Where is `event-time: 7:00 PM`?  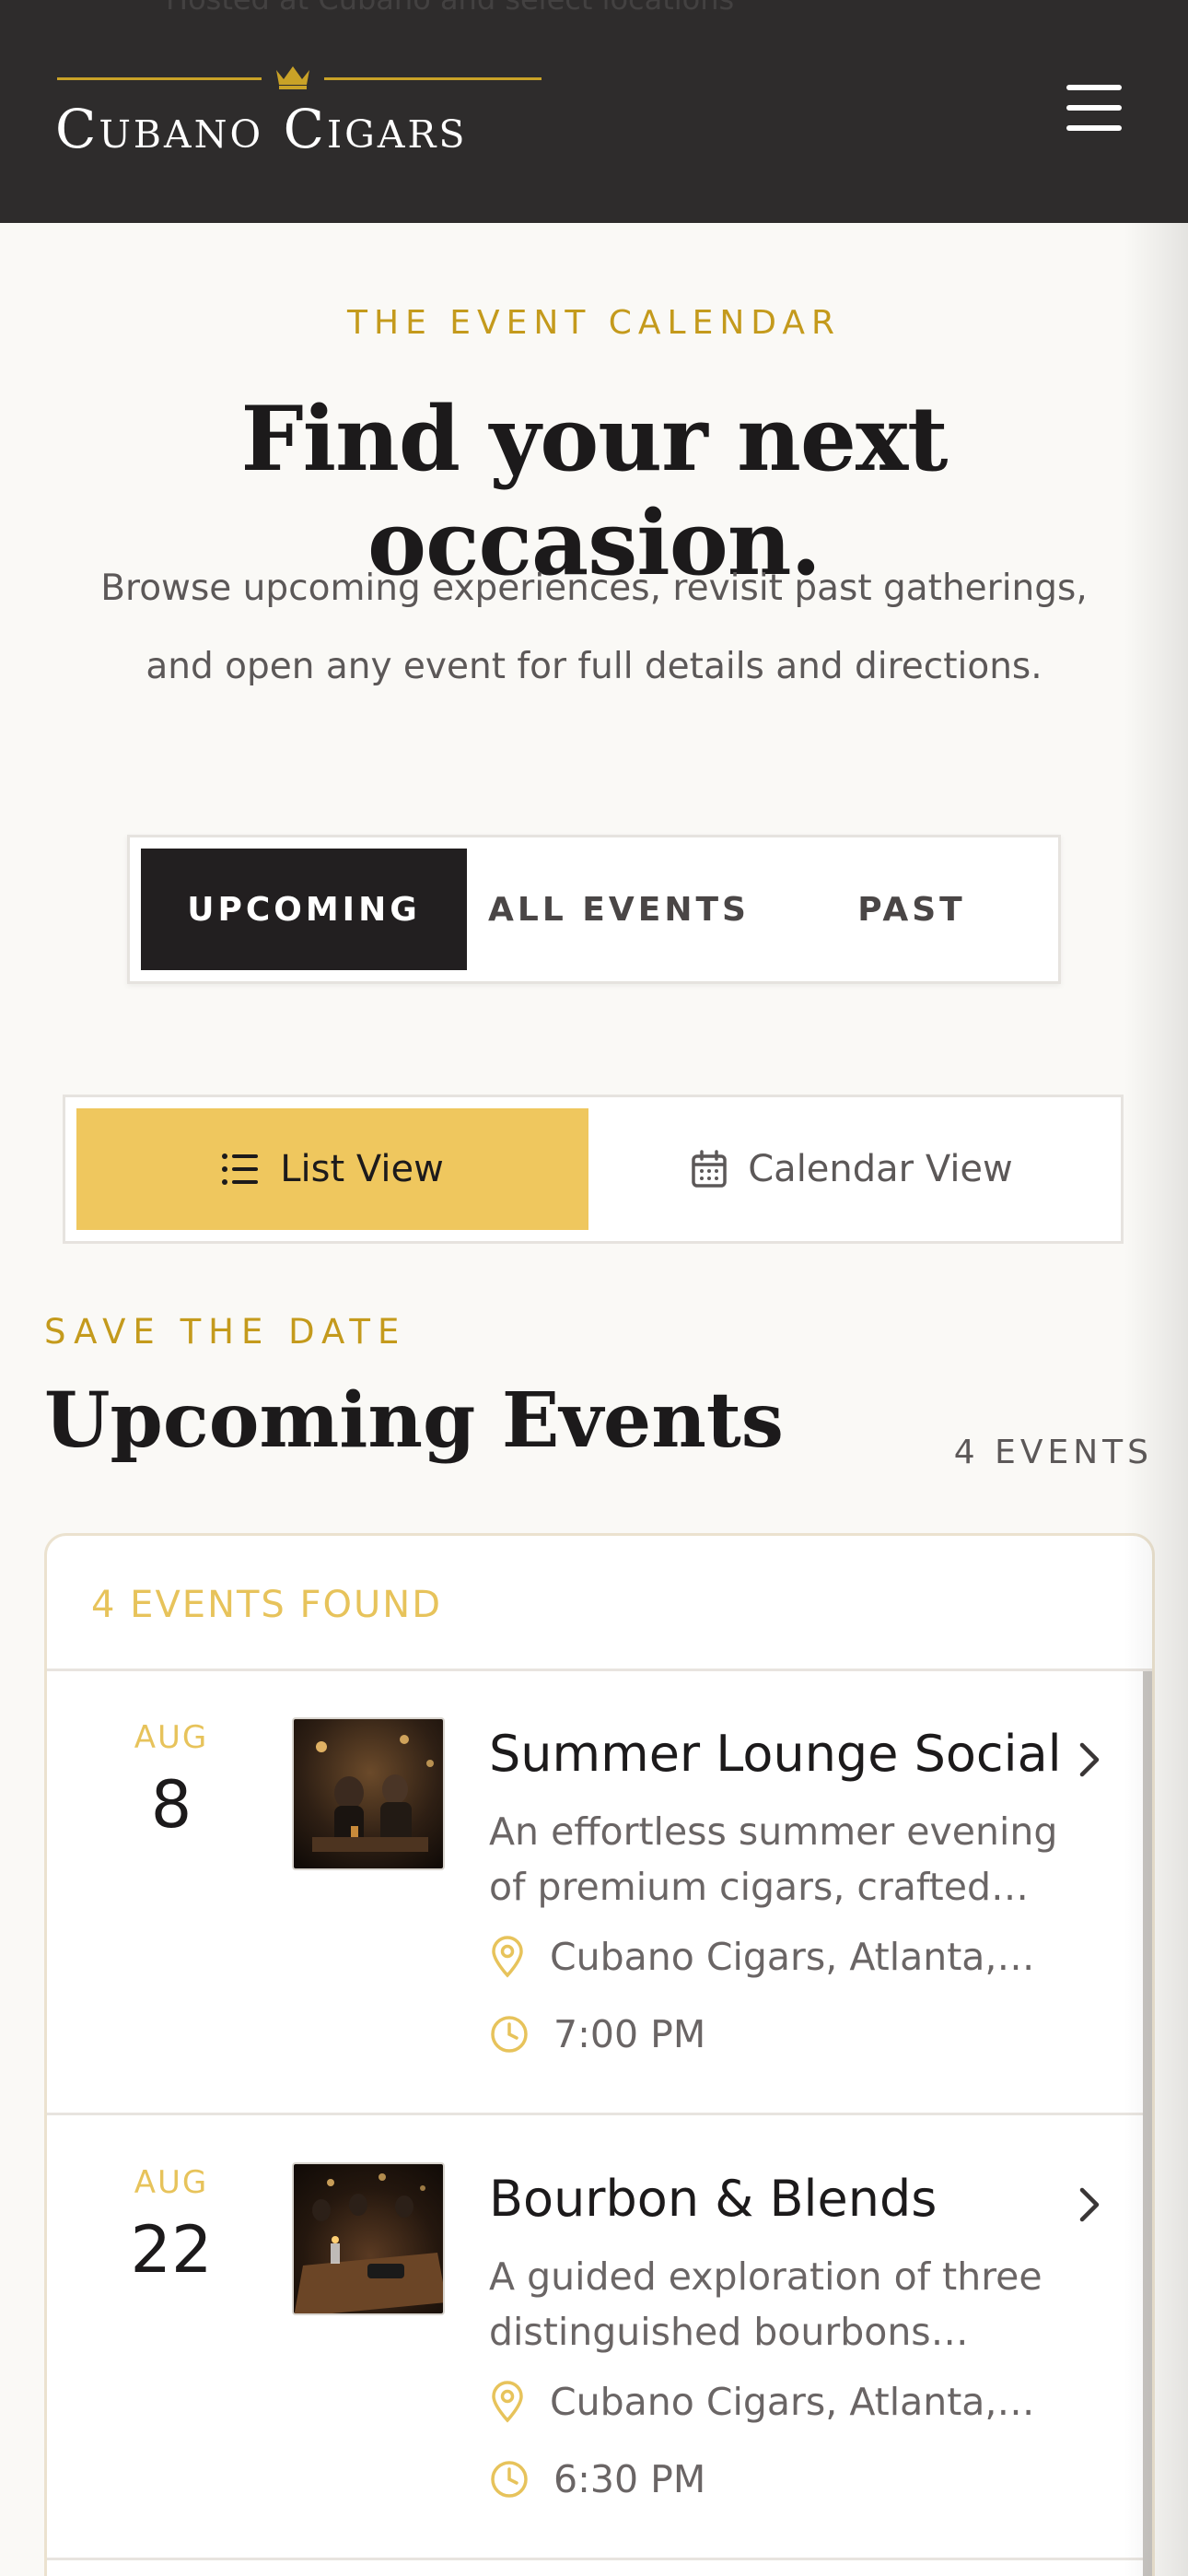 event-time: 7:00 PM is located at coordinates (597, 2034).